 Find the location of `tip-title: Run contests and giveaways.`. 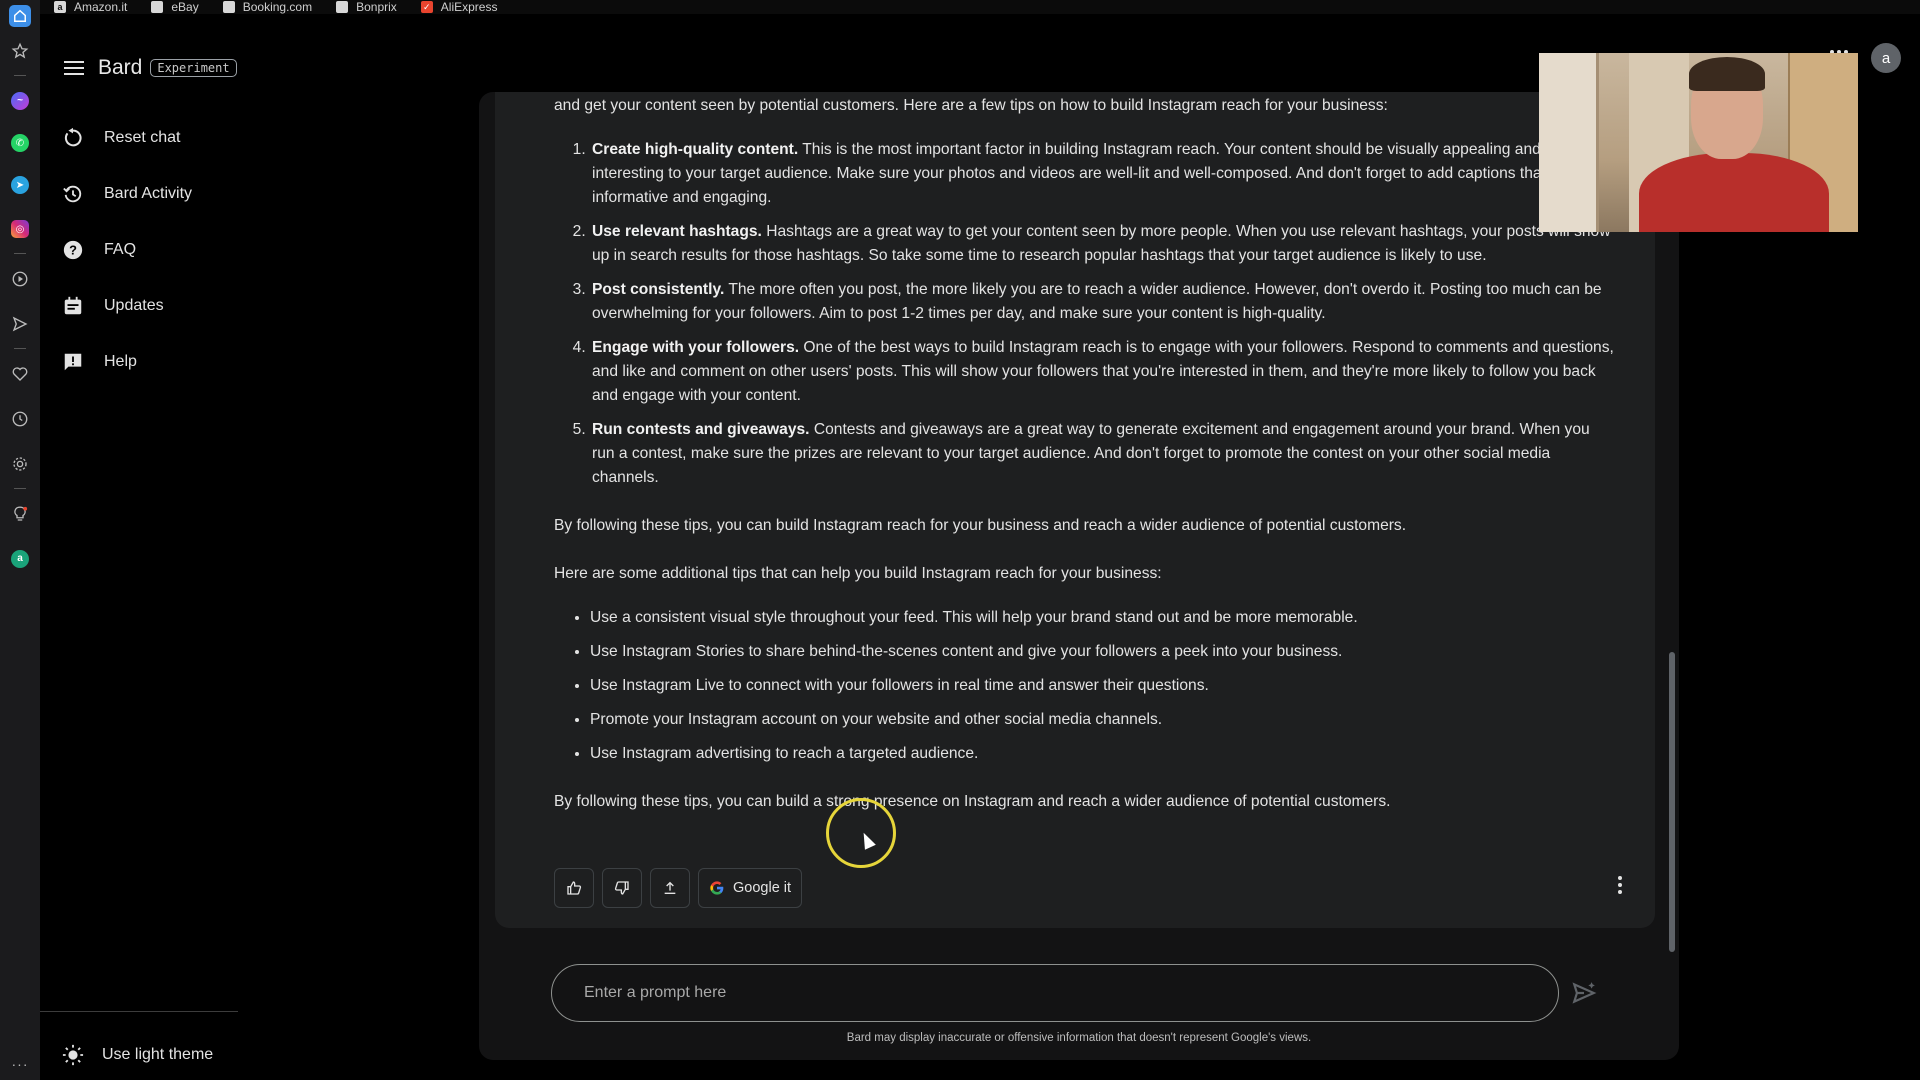

tip-title: Run contests and giveaways. is located at coordinates (701, 429).